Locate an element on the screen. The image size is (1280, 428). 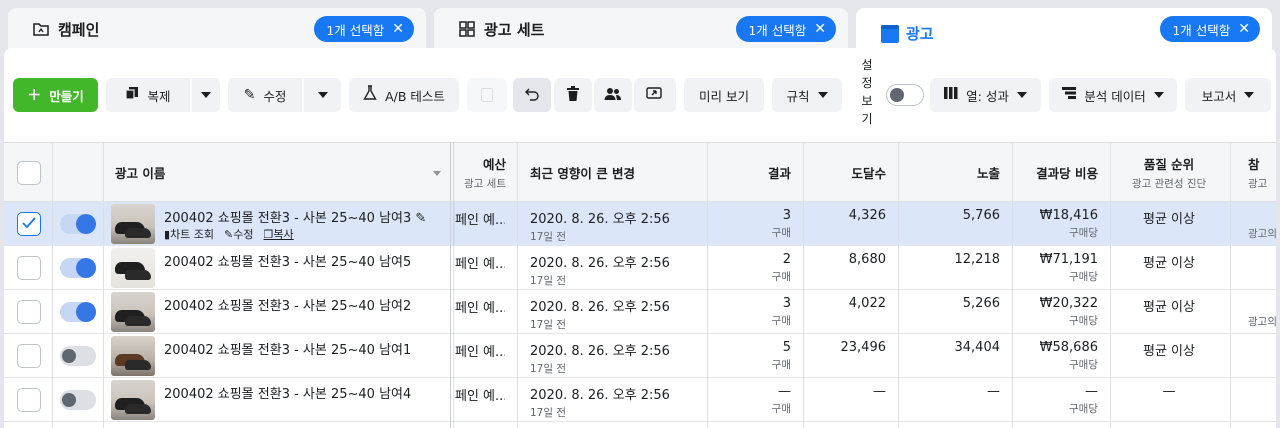
tab-label: 광고 is located at coordinates (920, 33).